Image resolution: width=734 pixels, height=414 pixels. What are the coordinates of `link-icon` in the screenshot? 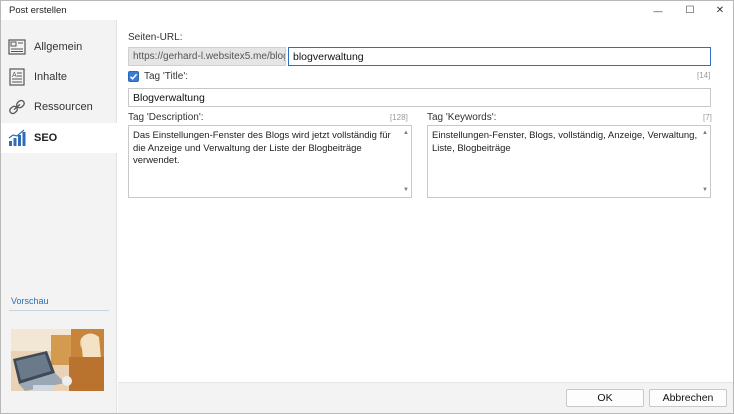 It's located at (17, 107).